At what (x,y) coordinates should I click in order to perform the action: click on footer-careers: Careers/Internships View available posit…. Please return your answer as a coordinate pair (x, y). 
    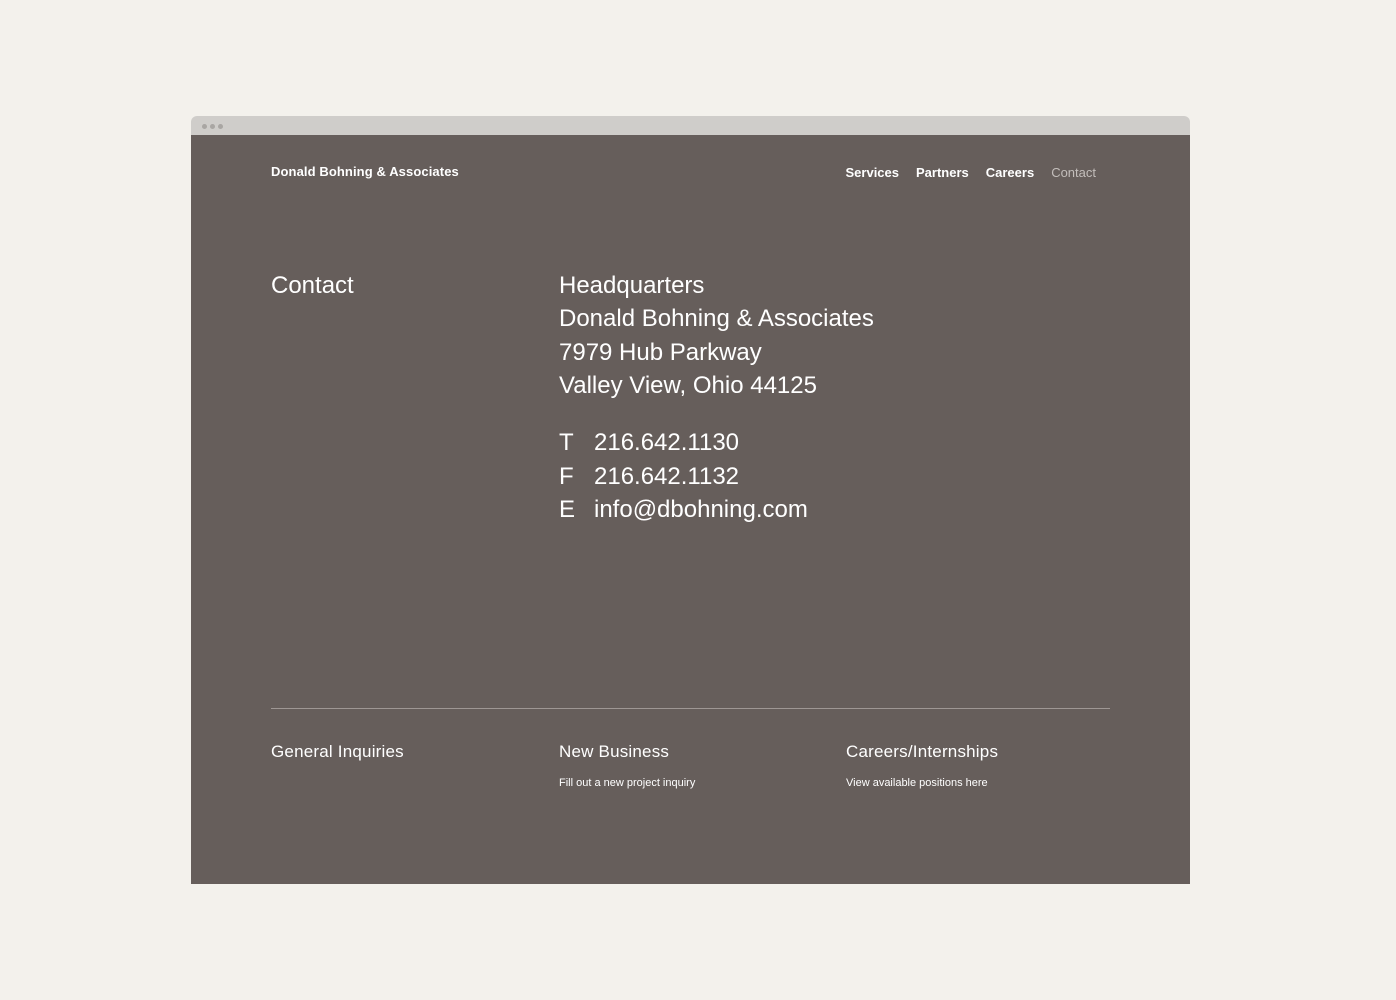
    Looking at the image, I should click on (922, 765).